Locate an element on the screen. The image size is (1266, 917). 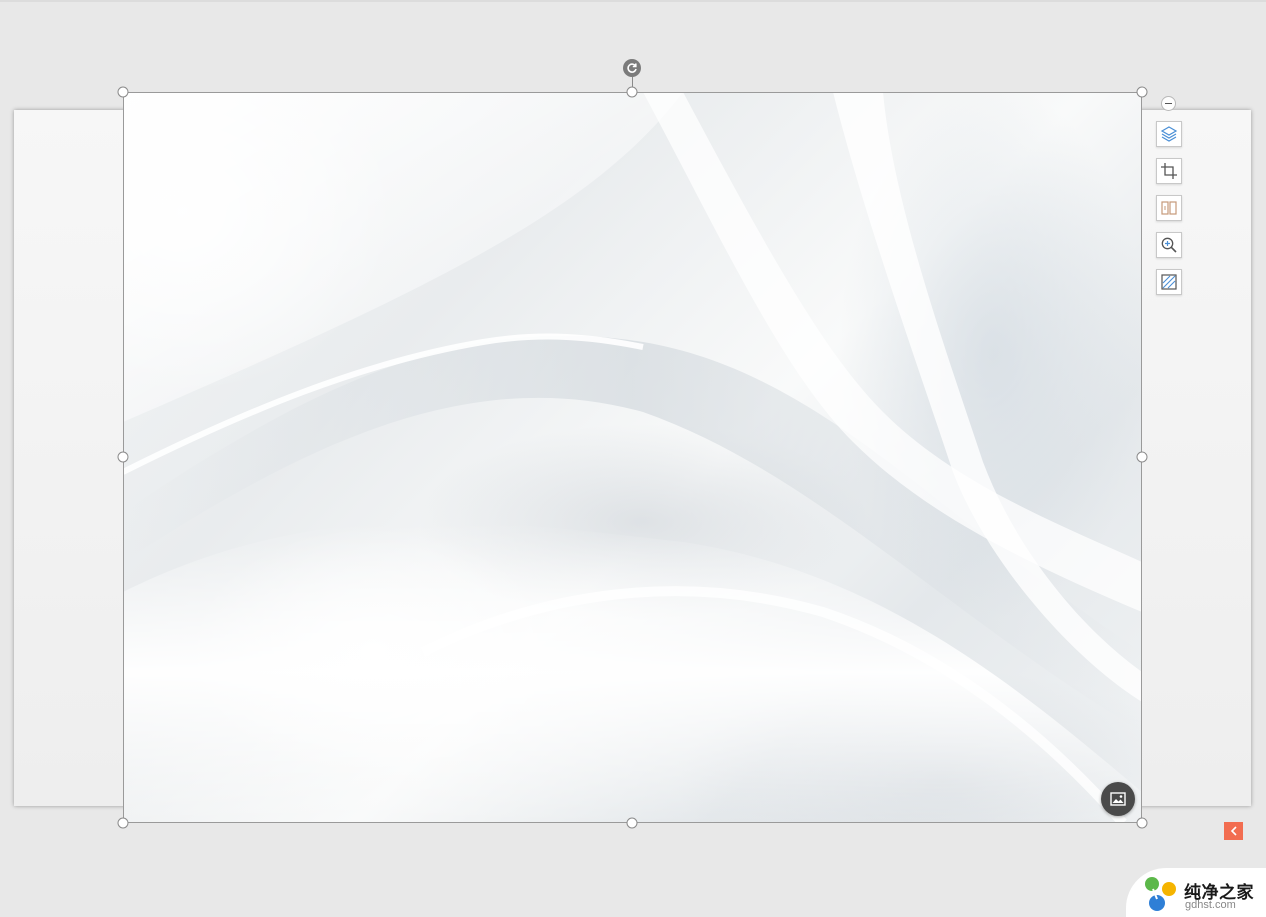
layers-icon is located at coordinates (1169, 134).